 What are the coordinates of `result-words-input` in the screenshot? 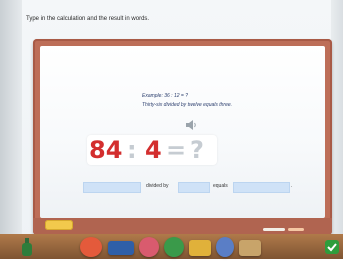 It's located at (261, 187).